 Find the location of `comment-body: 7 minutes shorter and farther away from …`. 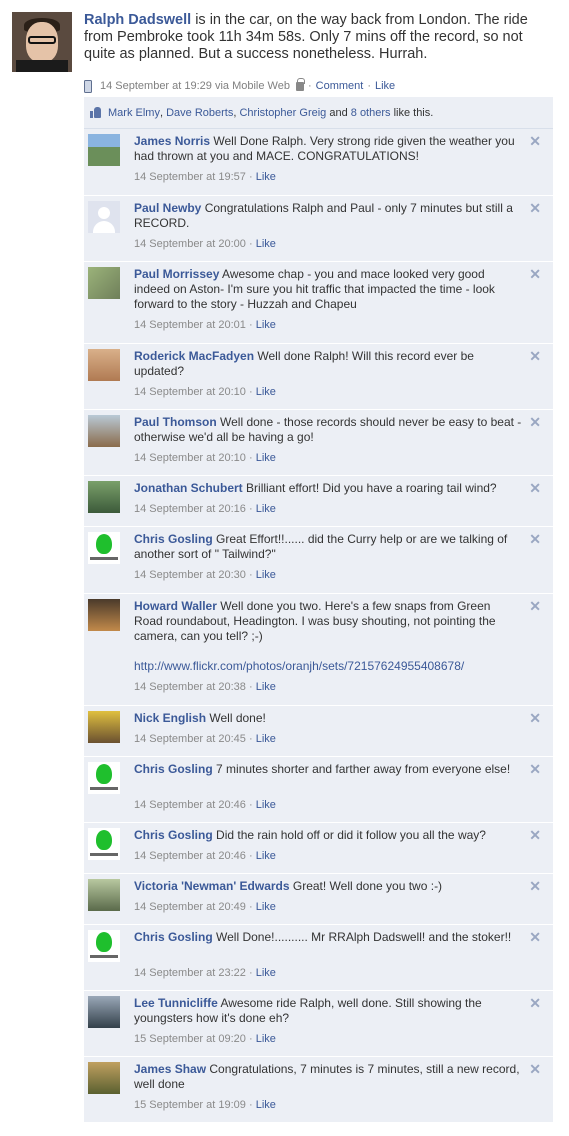

comment-body: 7 minutes shorter and farther away from … is located at coordinates (361, 769).